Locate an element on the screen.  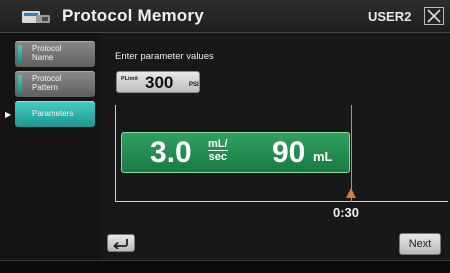
pressure-limit-unit: PSI is located at coordinates (194, 85).